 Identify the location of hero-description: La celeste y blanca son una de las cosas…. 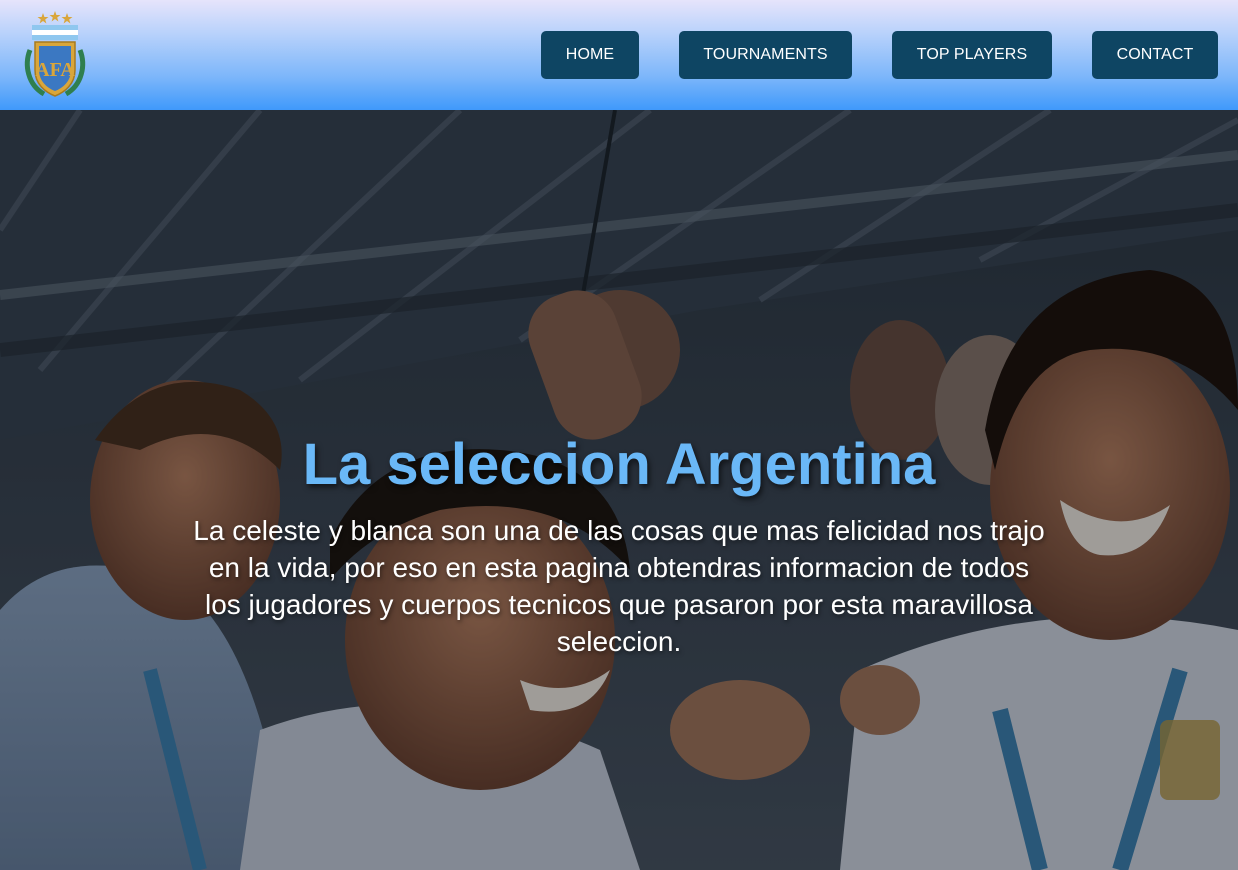
(619, 586).